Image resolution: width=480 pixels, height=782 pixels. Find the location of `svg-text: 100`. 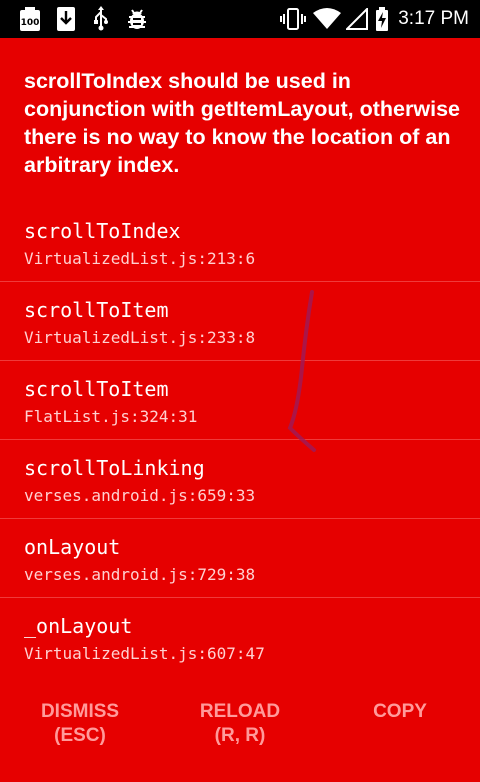

svg-text: 100 is located at coordinates (30, 23).